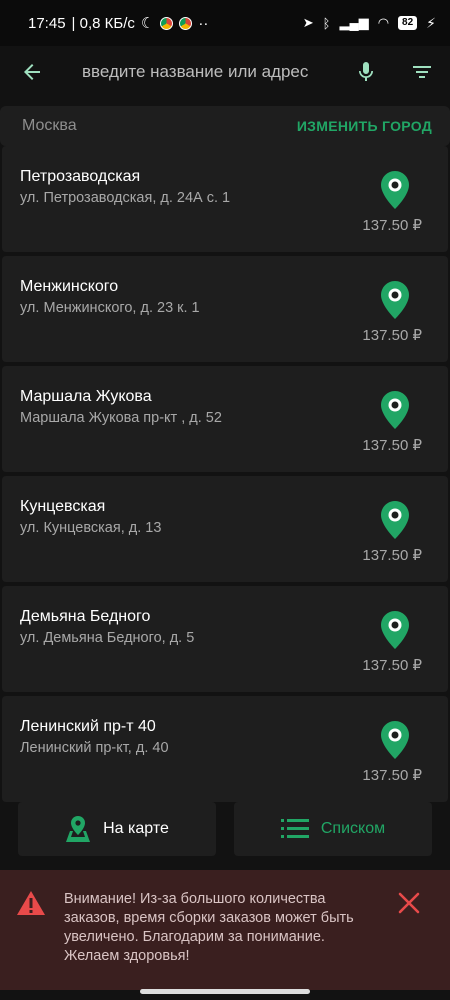 Image resolution: width=450 pixels, height=1000 pixels. Describe the element at coordinates (69, 286) in the screenshot. I see `store-name: Менжинского` at that location.